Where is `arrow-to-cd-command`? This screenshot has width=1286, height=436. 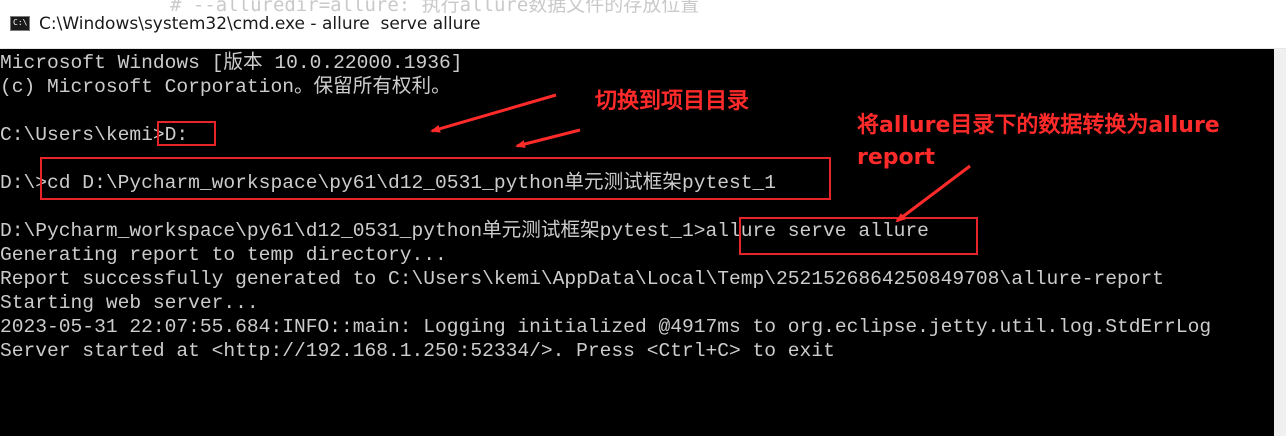
arrow-to-cd-command is located at coordinates (548, 138).